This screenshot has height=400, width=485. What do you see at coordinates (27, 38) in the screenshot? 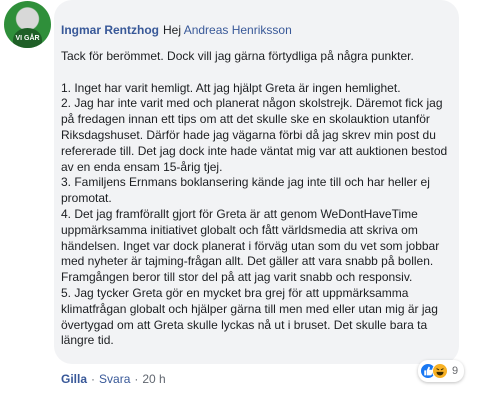
I see `avatar-caption: VI GÅR` at bounding box center [27, 38].